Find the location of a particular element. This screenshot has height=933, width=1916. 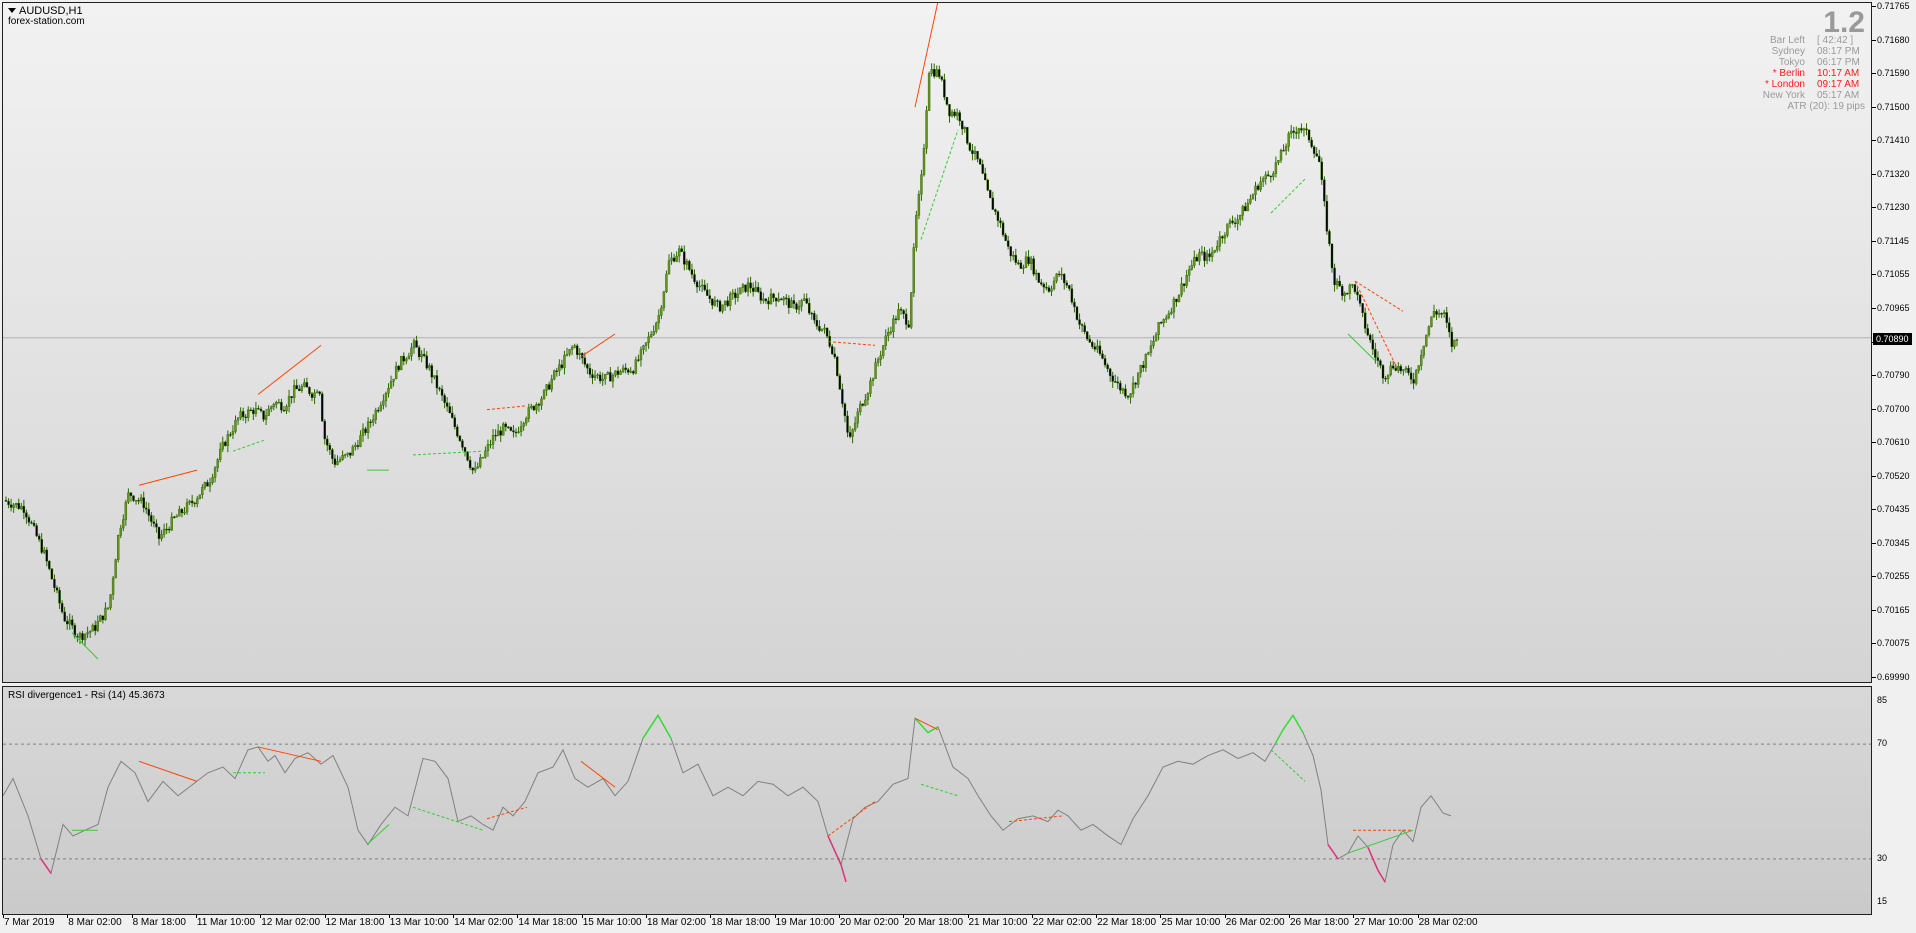

rsi-bullish-divergence-line is located at coordinates (939, 790).